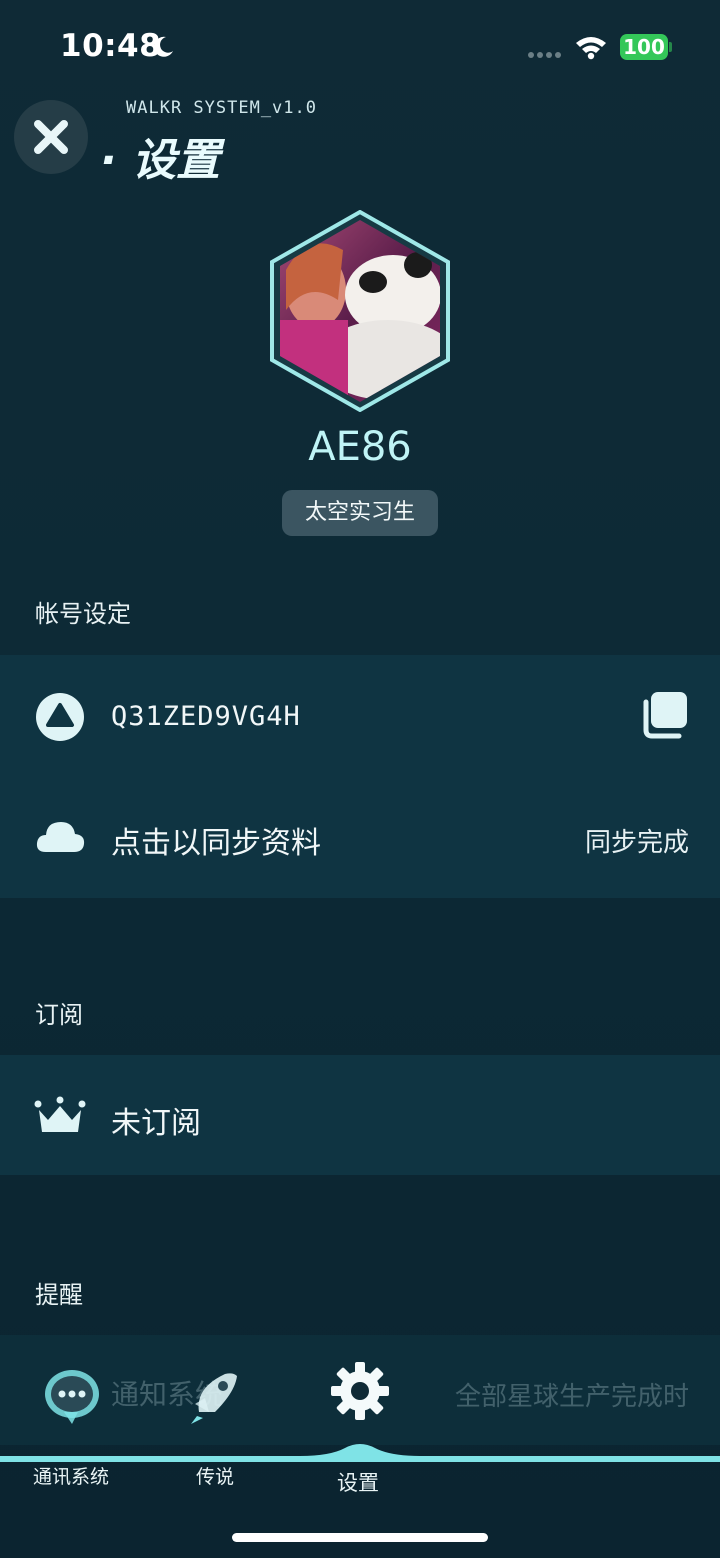  Describe the element at coordinates (60, 1114) in the screenshot. I see `crown-icon` at that location.